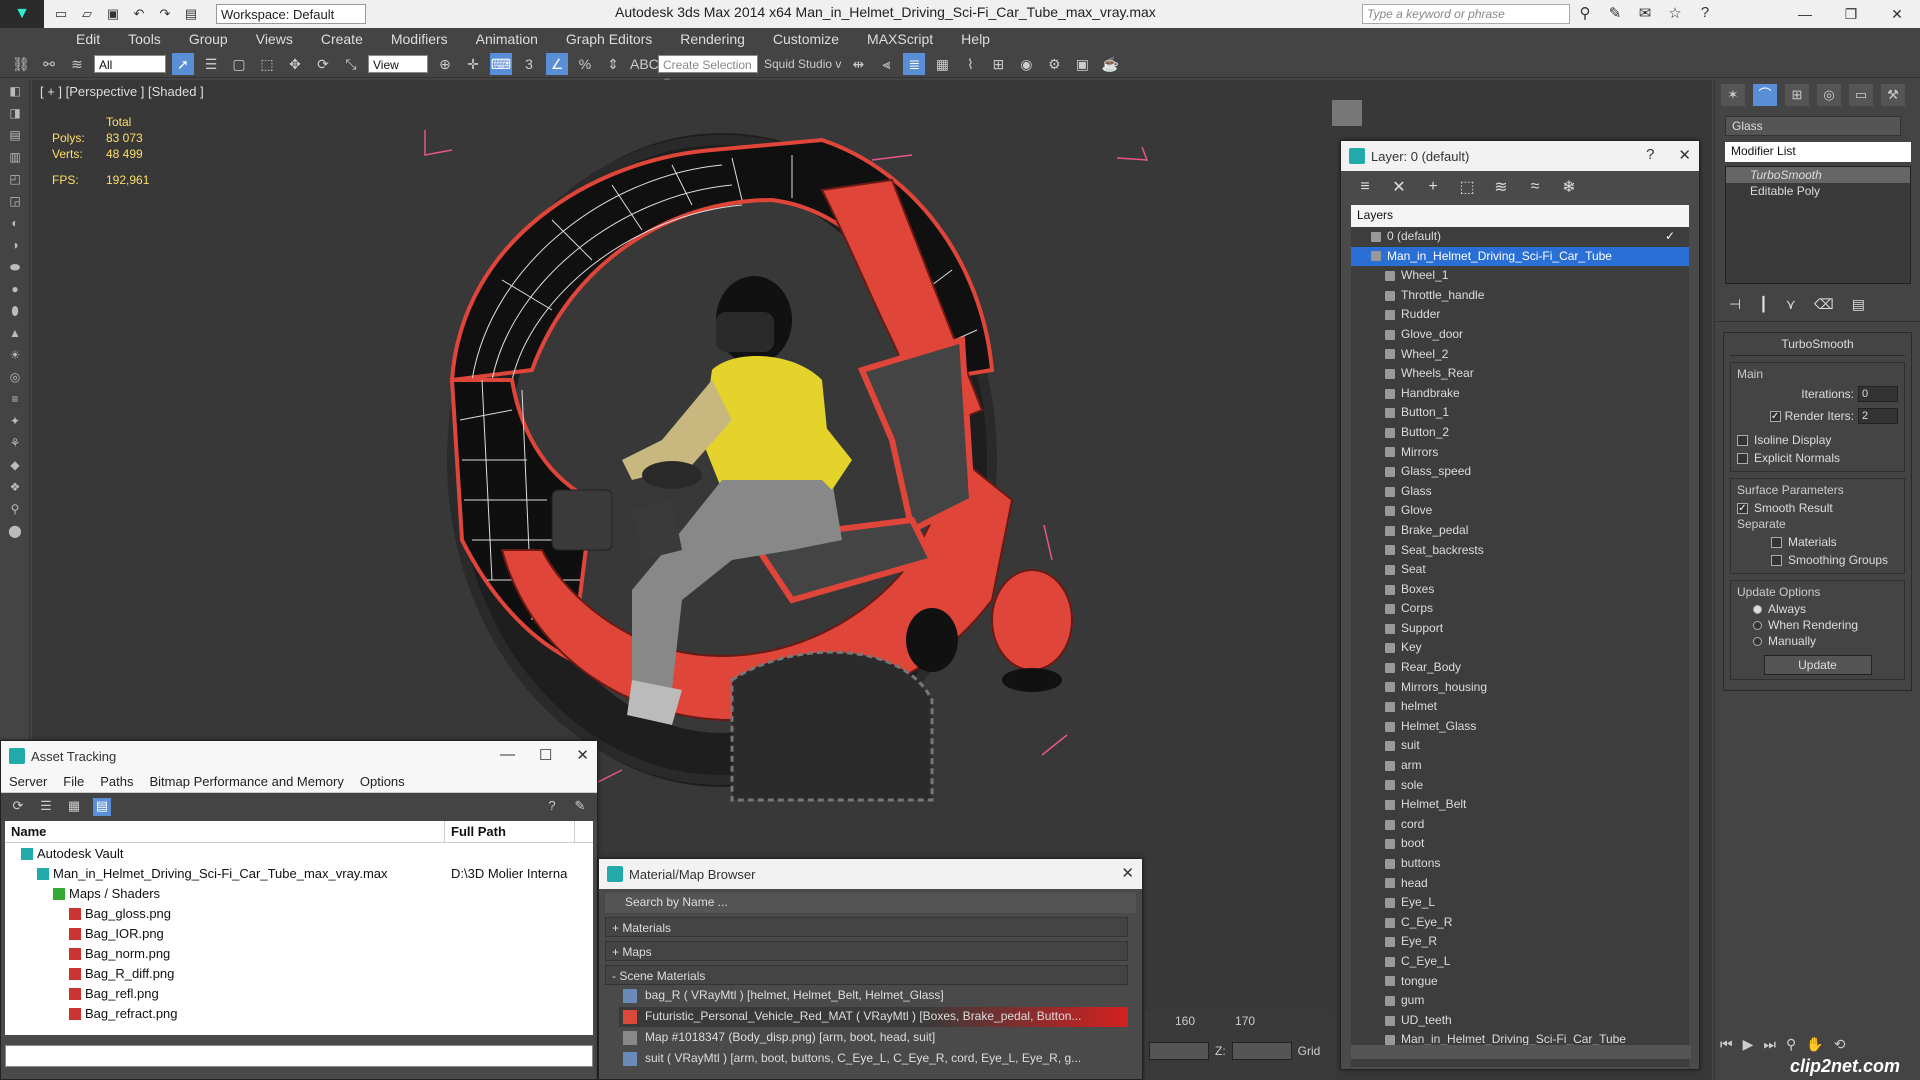 This screenshot has width=1920, height=1080. Describe the element at coordinates (1520, 394) in the screenshot. I see `layer-row: Handbrake` at that location.